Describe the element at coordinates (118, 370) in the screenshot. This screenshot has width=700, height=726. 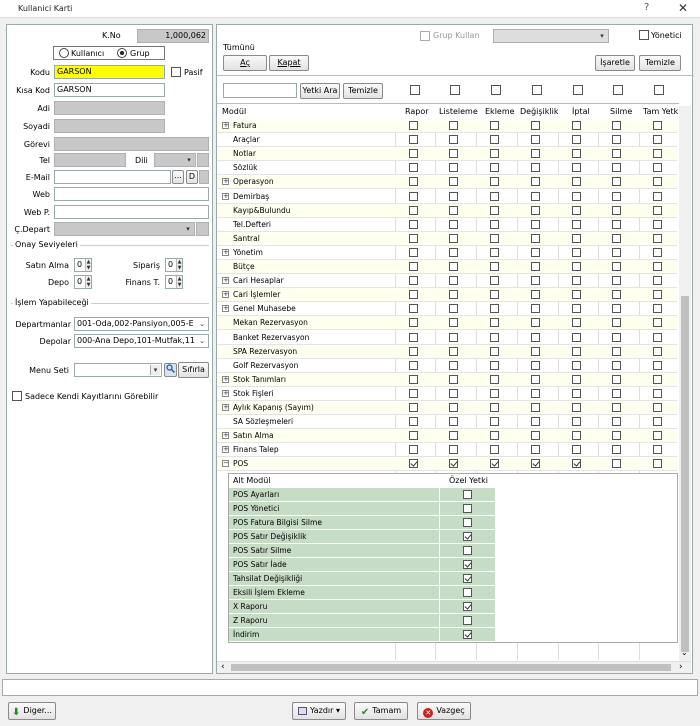
I see `menuseti-select: ▾` at that location.